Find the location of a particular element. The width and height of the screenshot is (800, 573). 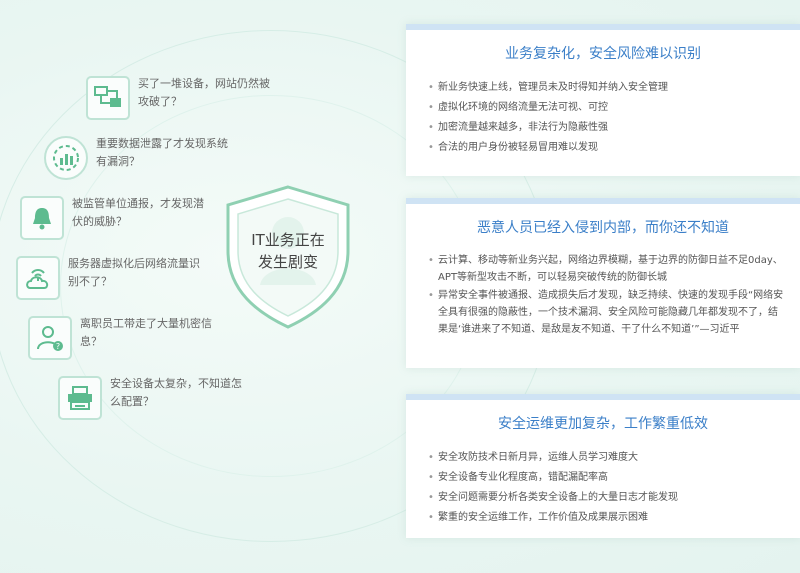

printer-device-icon is located at coordinates (80, 398).